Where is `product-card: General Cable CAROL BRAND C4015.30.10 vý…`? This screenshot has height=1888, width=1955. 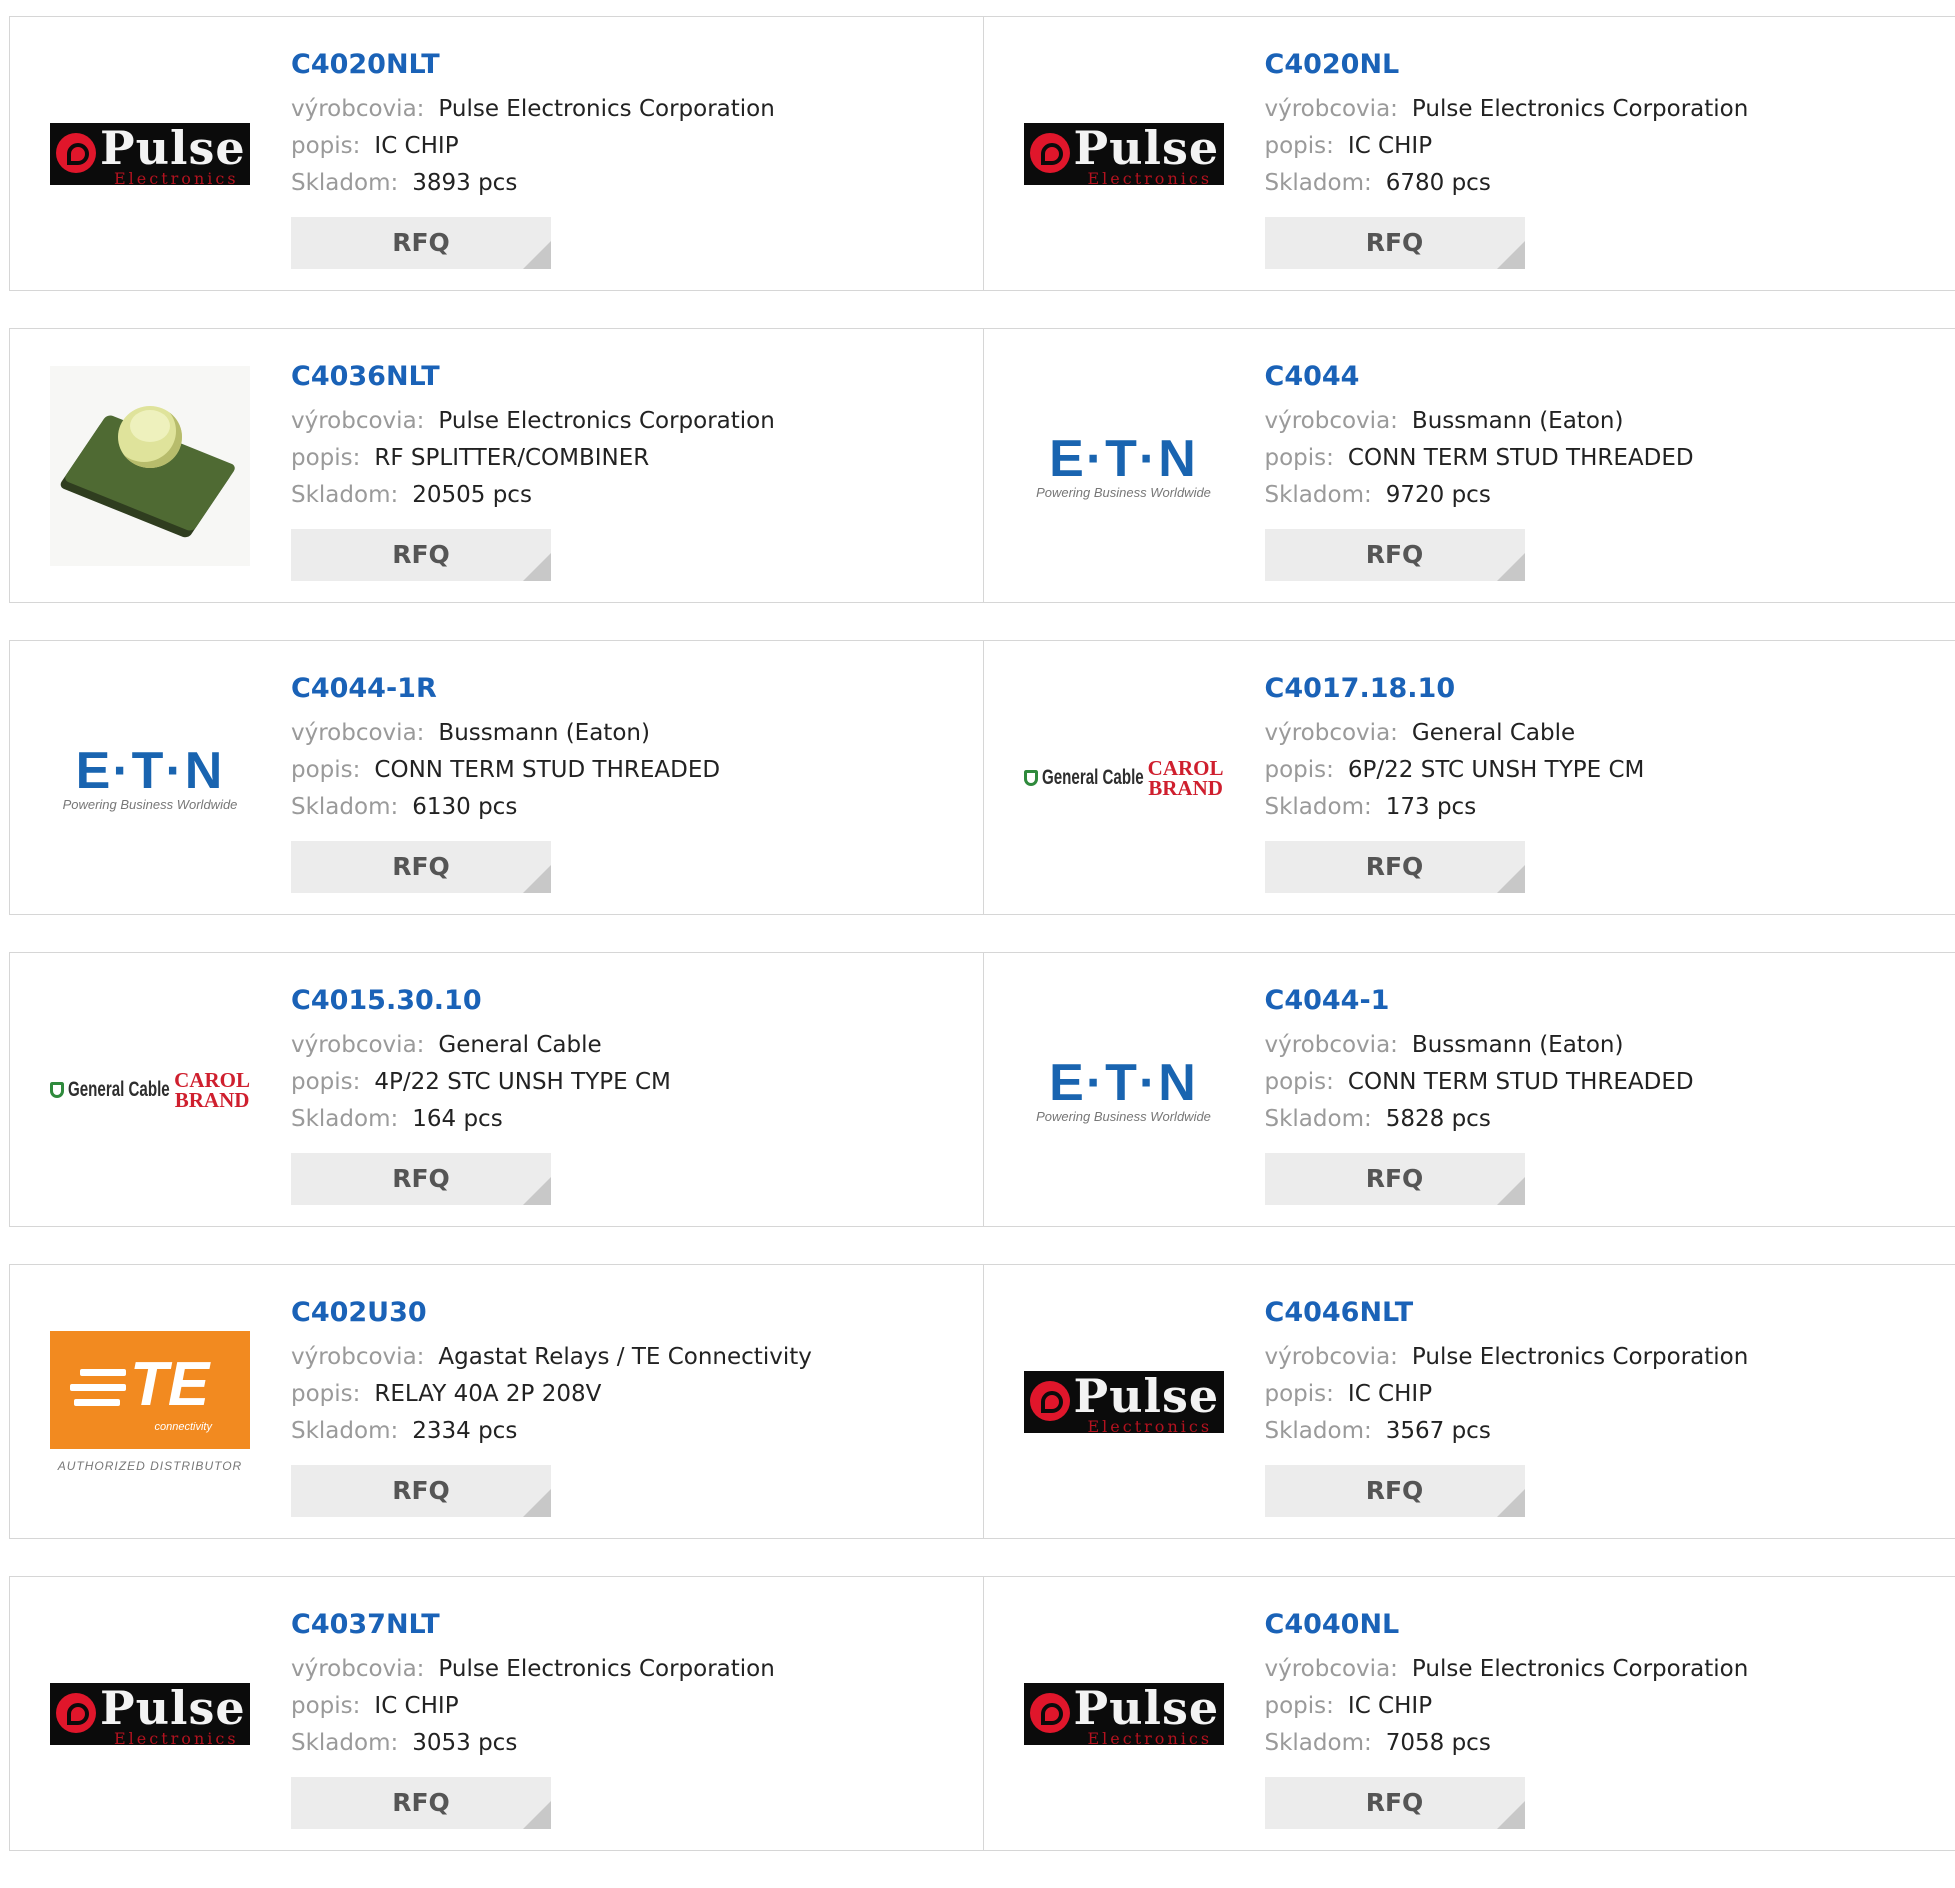
product-card: General Cable CAROL BRAND C4015.30.10 vý… is located at coordinates (496, 1089).